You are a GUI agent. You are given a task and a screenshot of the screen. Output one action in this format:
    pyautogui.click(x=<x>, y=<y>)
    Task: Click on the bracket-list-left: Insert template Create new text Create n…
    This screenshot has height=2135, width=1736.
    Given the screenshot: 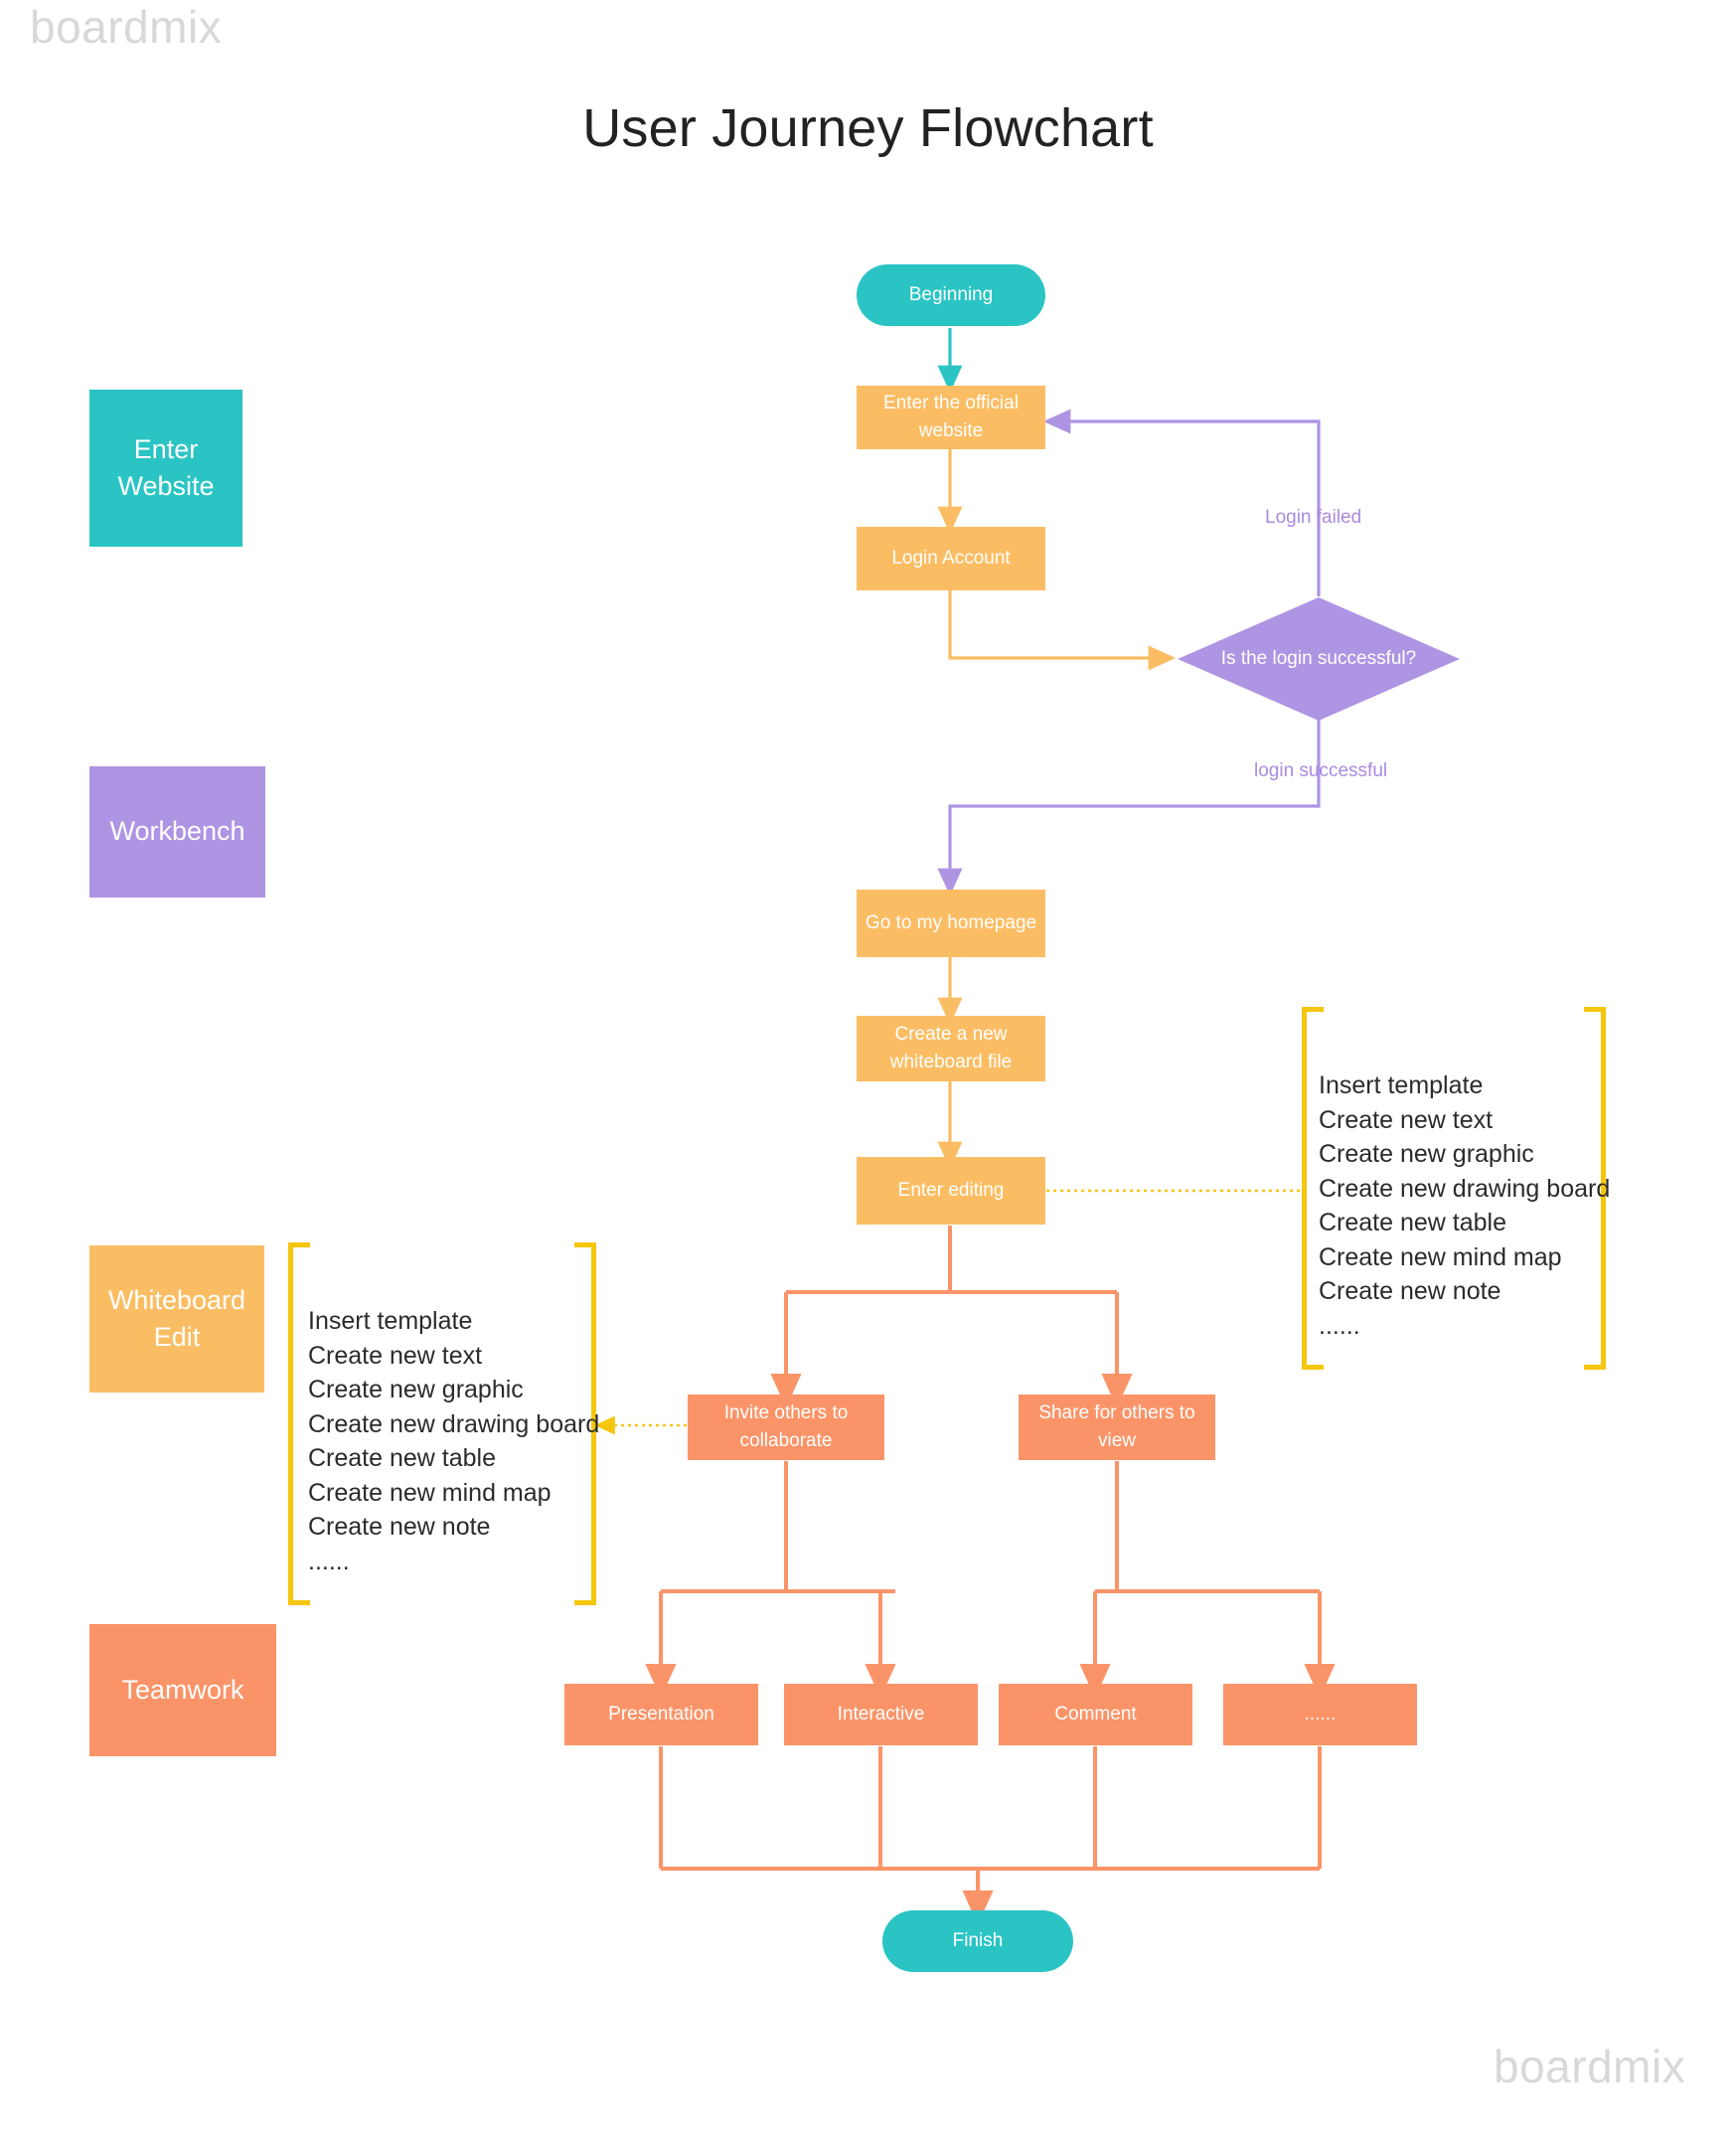 What is the action you would take?
    pyautogui.click(x=444, y=1423)
    